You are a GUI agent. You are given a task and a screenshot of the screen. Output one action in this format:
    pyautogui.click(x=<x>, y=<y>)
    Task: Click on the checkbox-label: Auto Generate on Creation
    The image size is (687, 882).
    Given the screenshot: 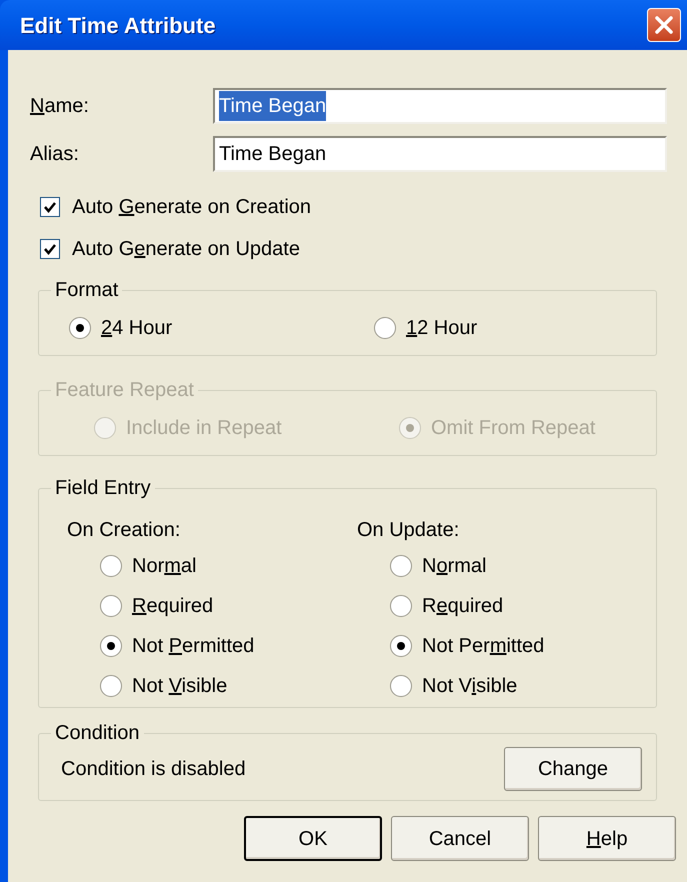 What is the action you would take?
    pyautogui.click(x=192, y=207)
    